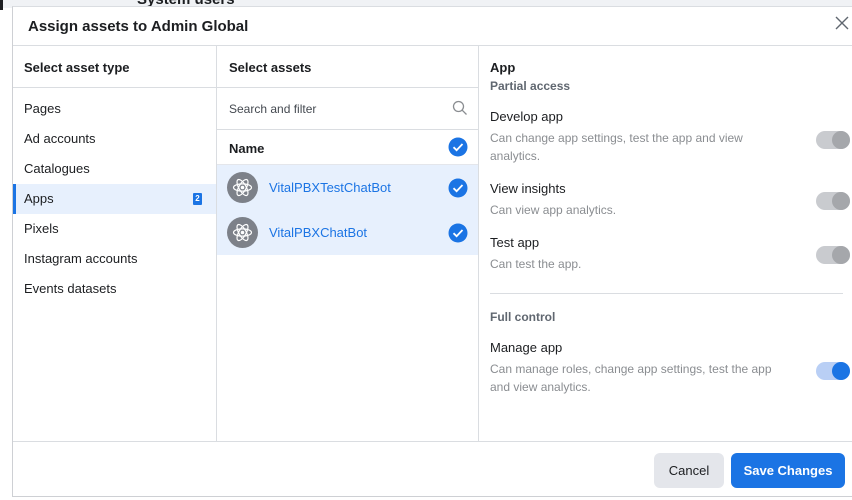  What do you see at coordinates (332, 108) in the screenshot?
I see `search-input` at bounding box center [332, 108].